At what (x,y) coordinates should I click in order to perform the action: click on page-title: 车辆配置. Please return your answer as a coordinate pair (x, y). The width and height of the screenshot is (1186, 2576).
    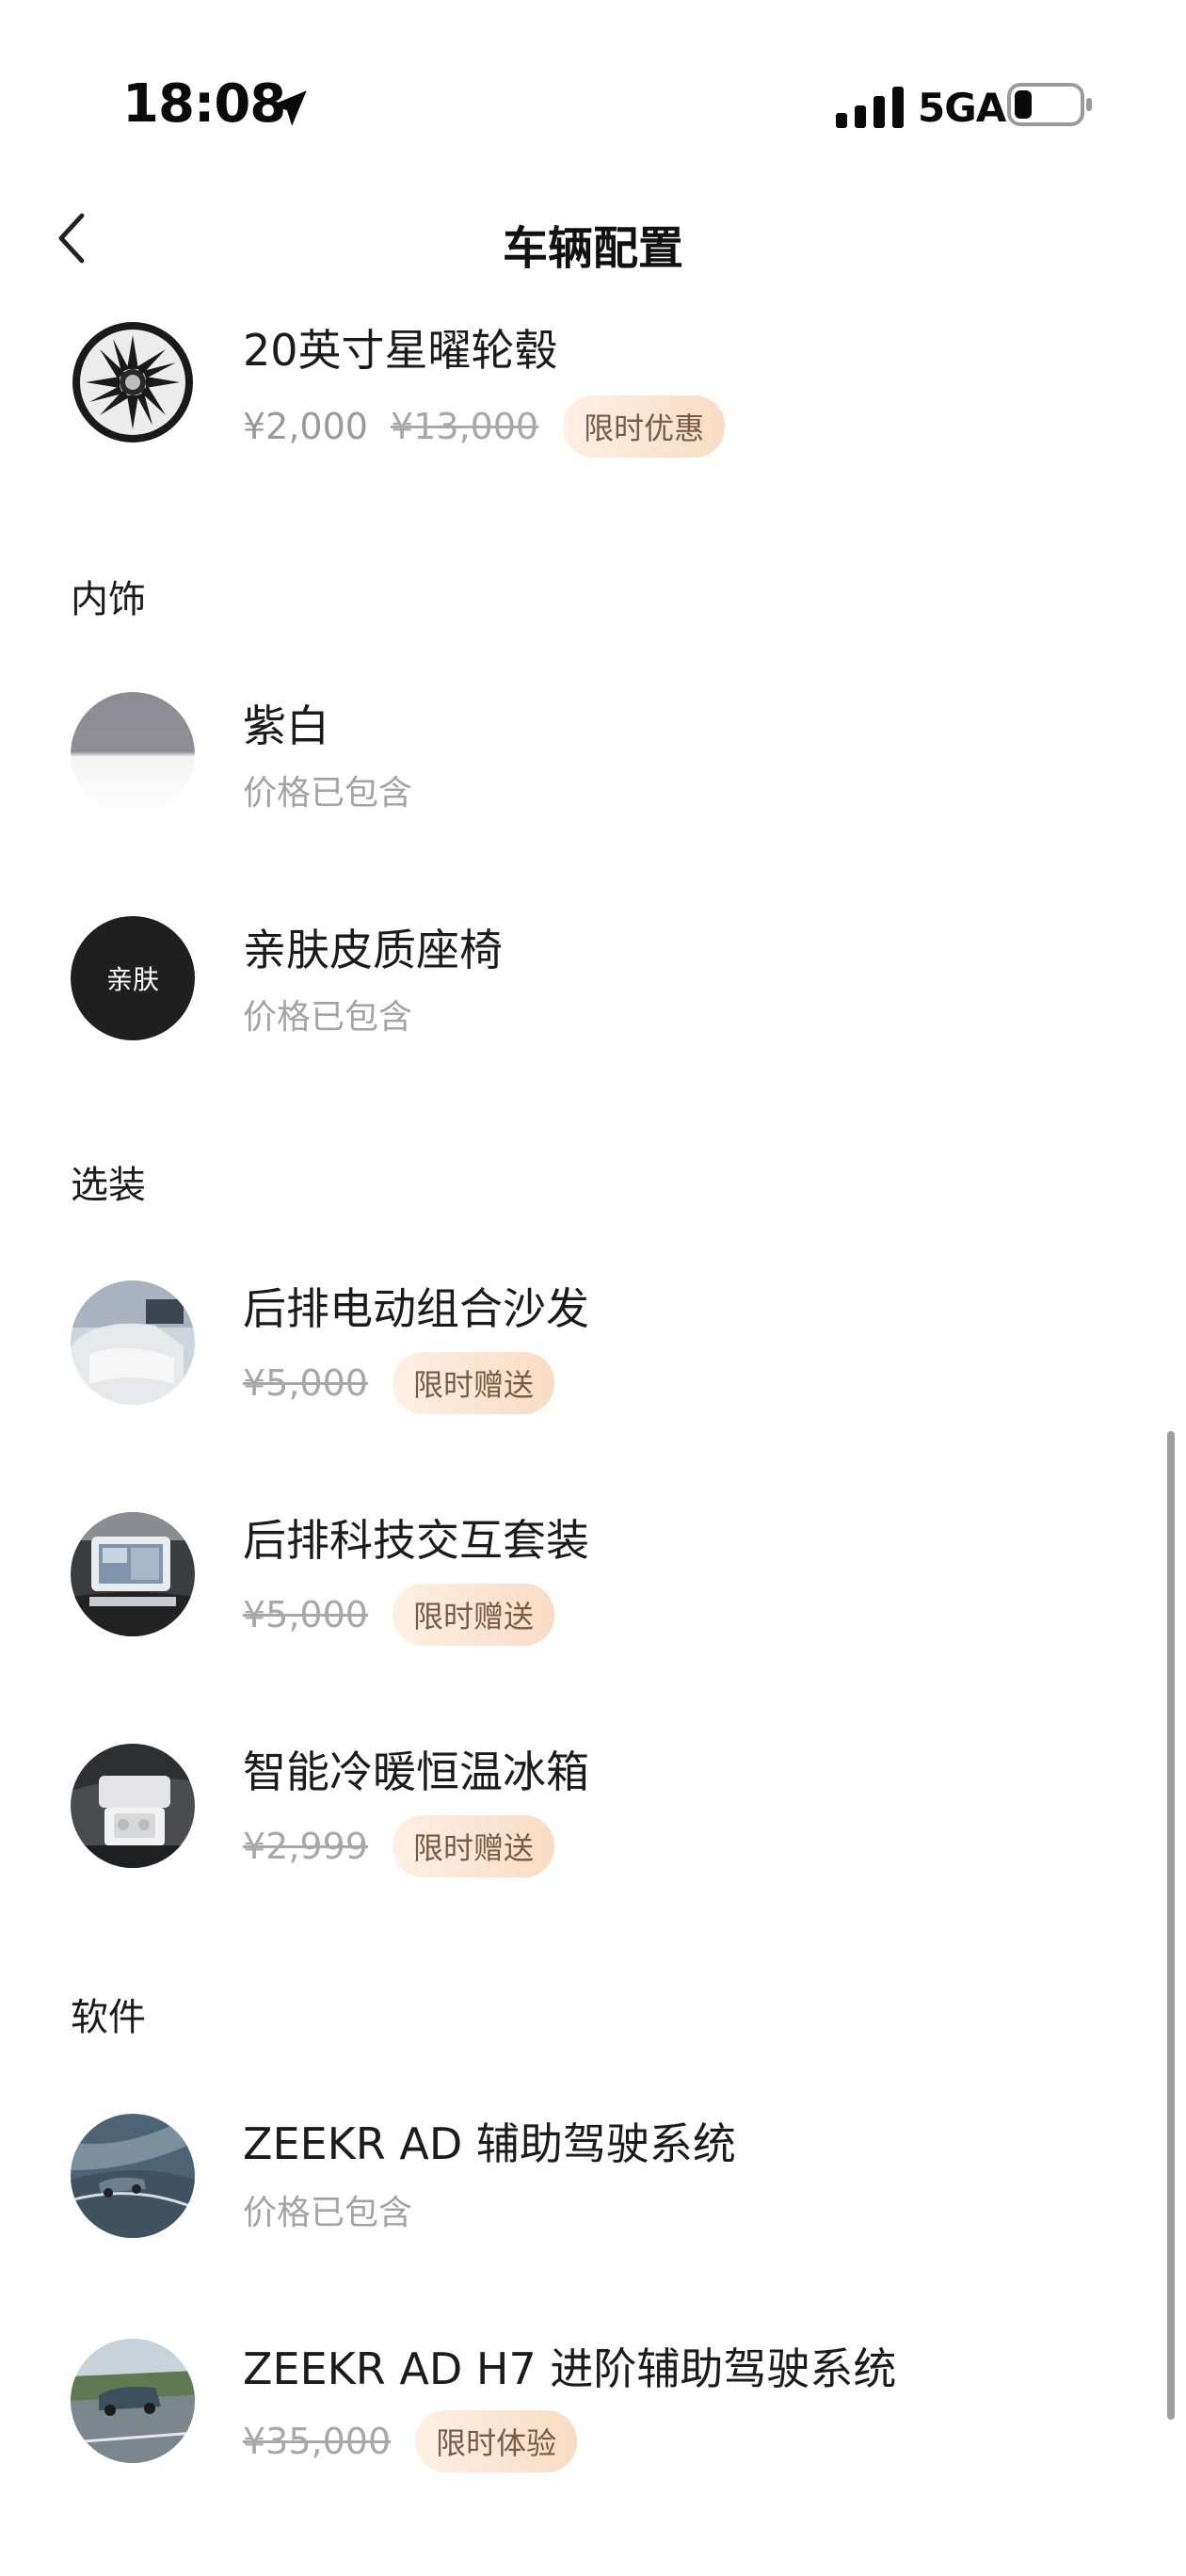
    Looking at the image, I should click on (592, 248).